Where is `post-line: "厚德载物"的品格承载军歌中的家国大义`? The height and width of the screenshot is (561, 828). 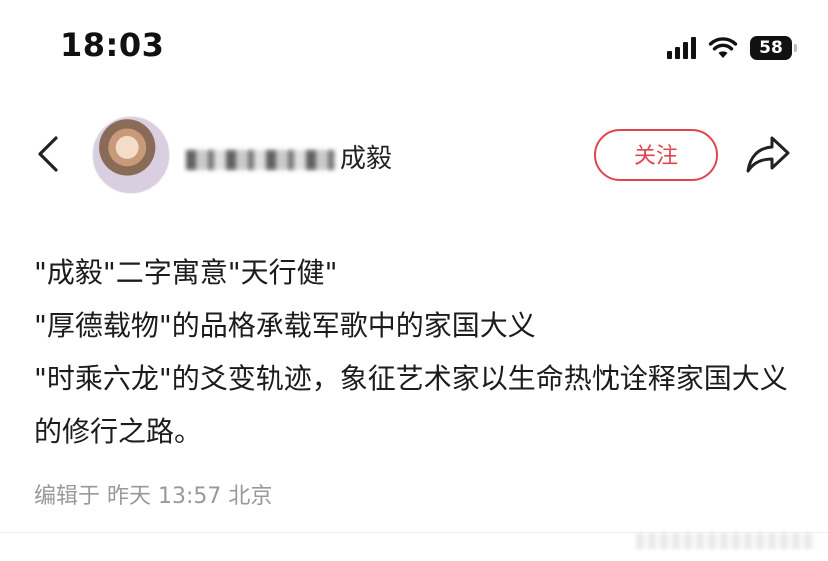 post-line: "厚德载物"的品格承载军歌中的家国大义 is located at coordinates (285, 325).